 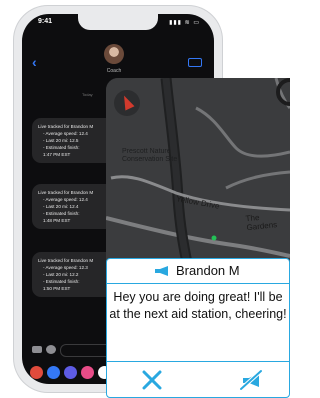 I want to click on mute-megaphone-icon, so click(x=251, y=380).